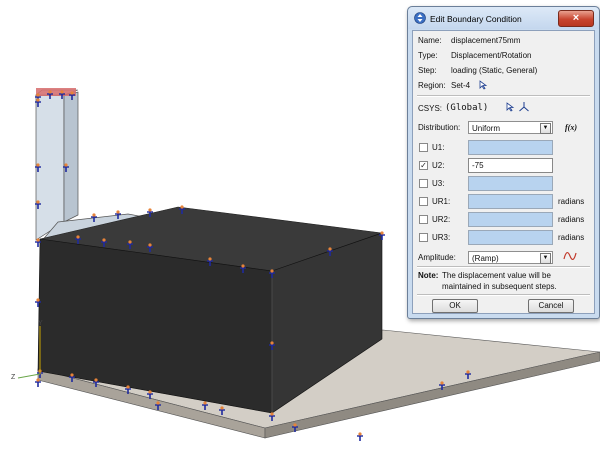 Image resolution: width=600 pixels, height=464 pixels. What do you see at coordinates (510, 257) in the screenshot?
I see `amplitude-select: (Ramp) ▼` at bounding box center [510, 257].